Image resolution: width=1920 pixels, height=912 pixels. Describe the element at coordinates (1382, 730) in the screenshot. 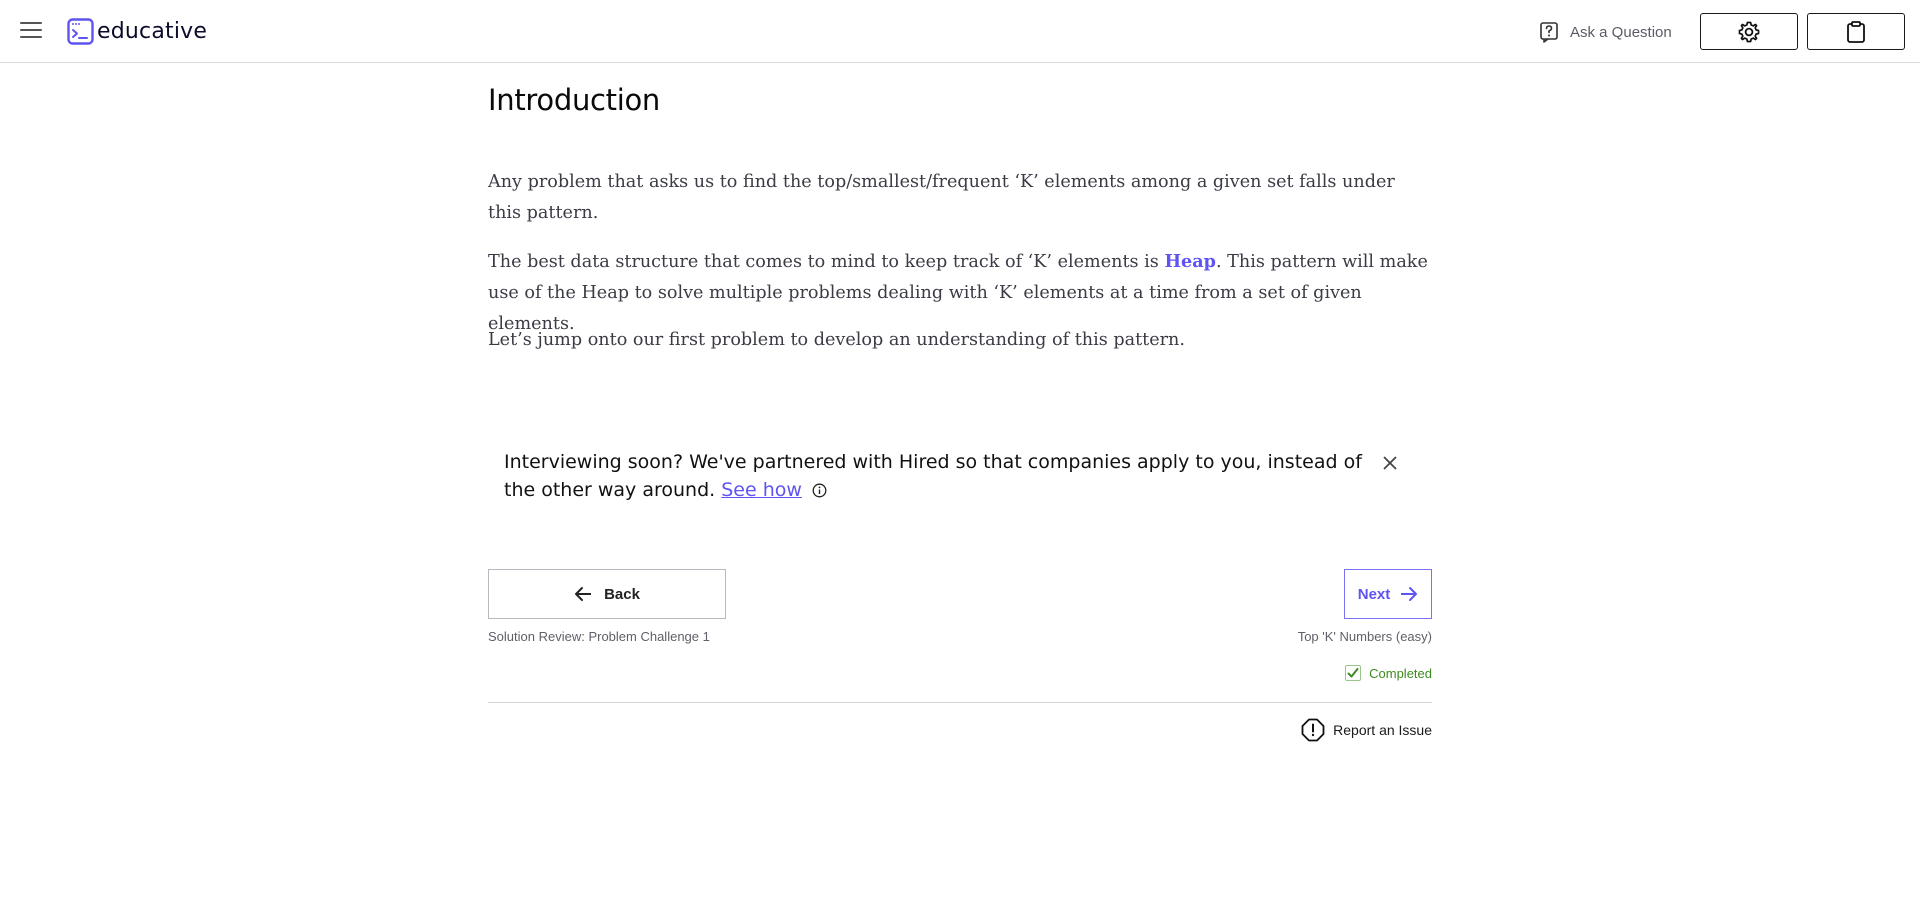

I see `report-issue-label: Report an Issue` at that location.